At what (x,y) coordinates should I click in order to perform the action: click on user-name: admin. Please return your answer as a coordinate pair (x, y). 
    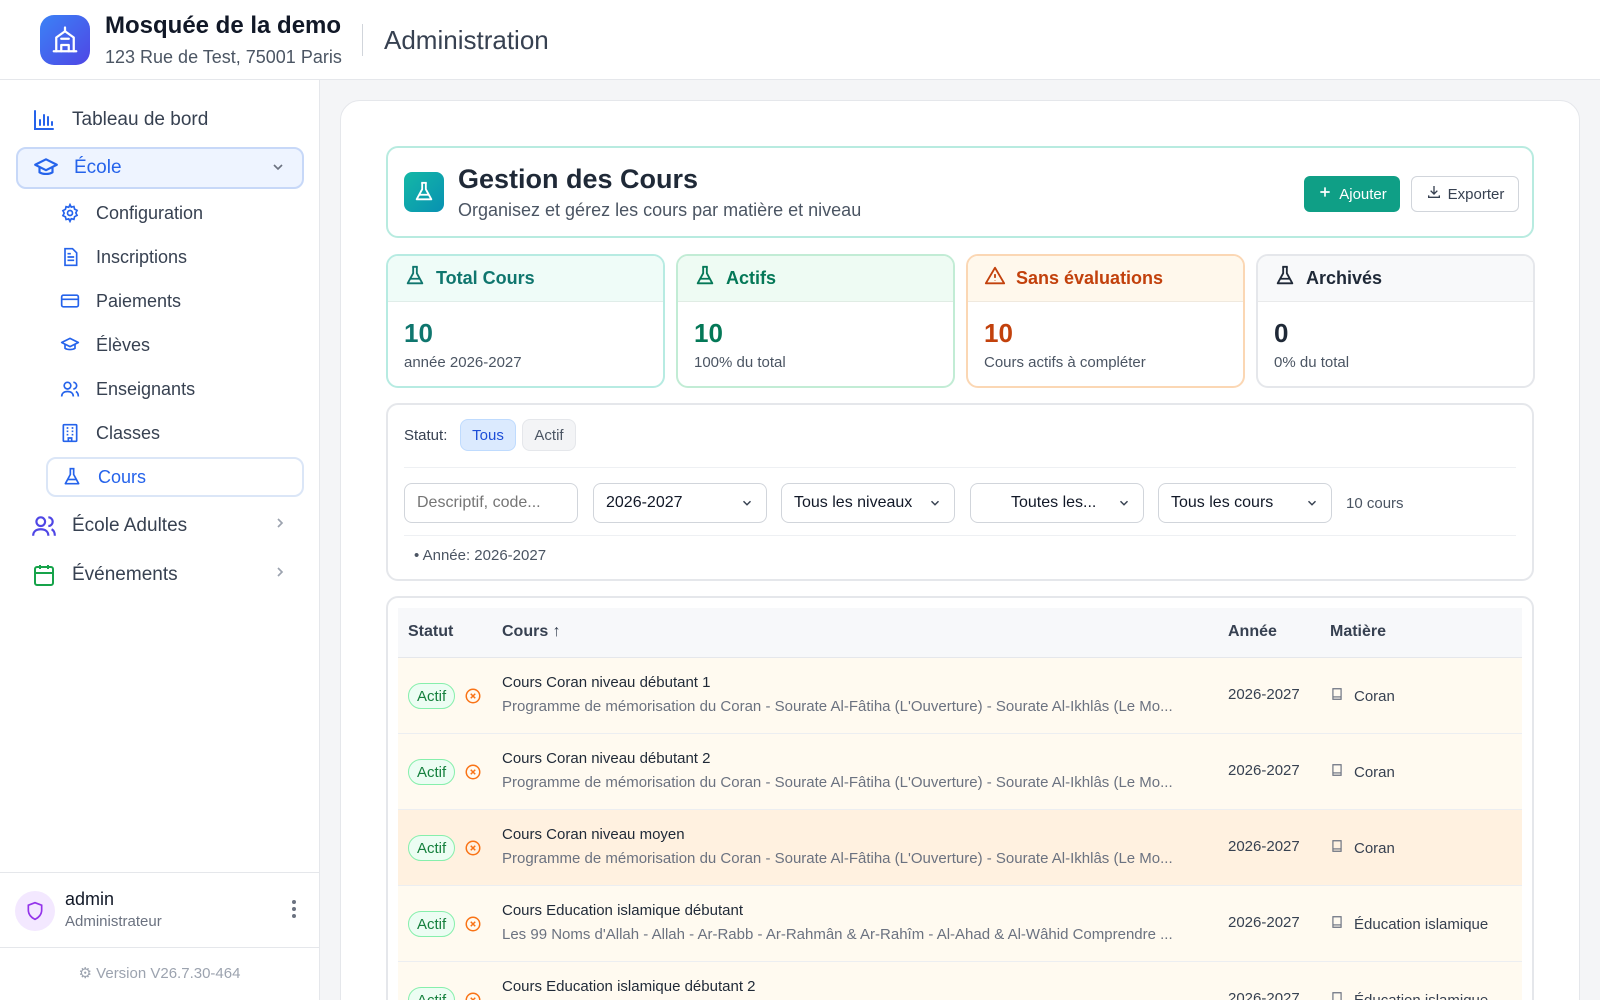
    Looking at the image, I should click on (90, 899).